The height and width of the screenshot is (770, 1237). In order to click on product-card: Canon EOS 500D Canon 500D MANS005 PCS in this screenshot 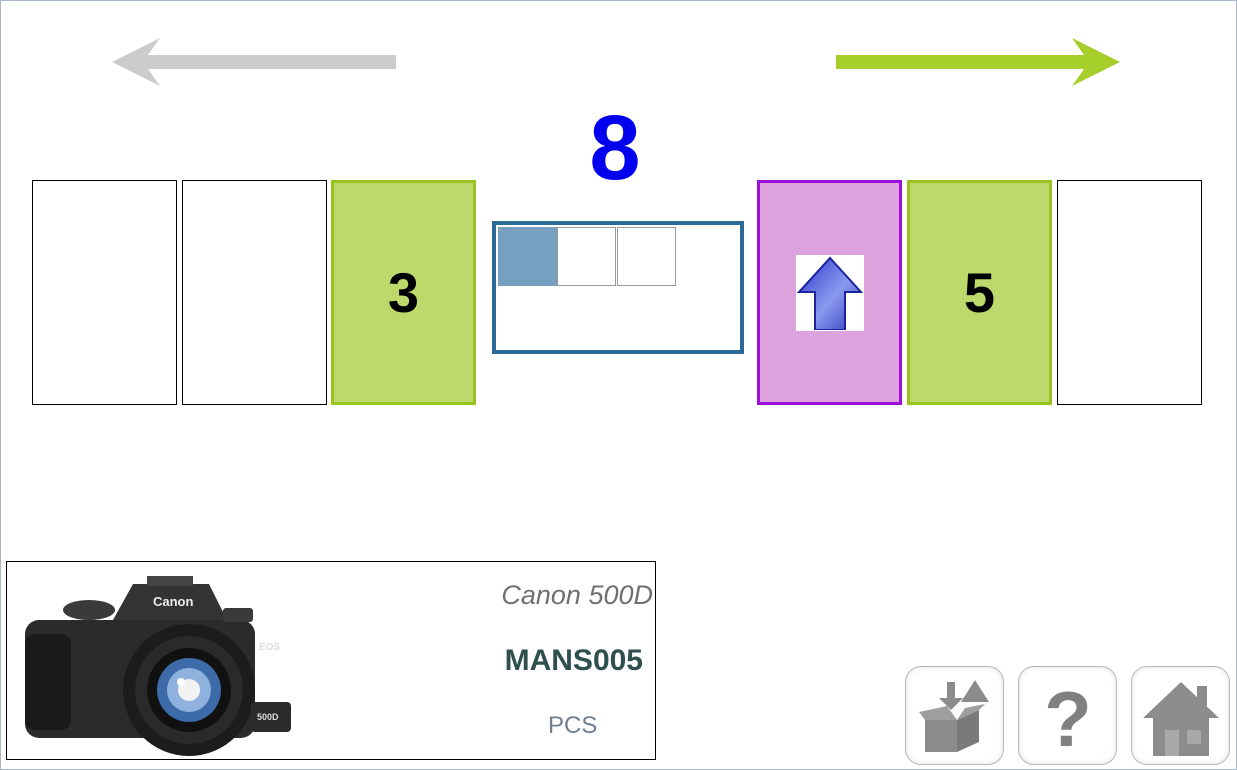, I will do `click(331, 660)`.